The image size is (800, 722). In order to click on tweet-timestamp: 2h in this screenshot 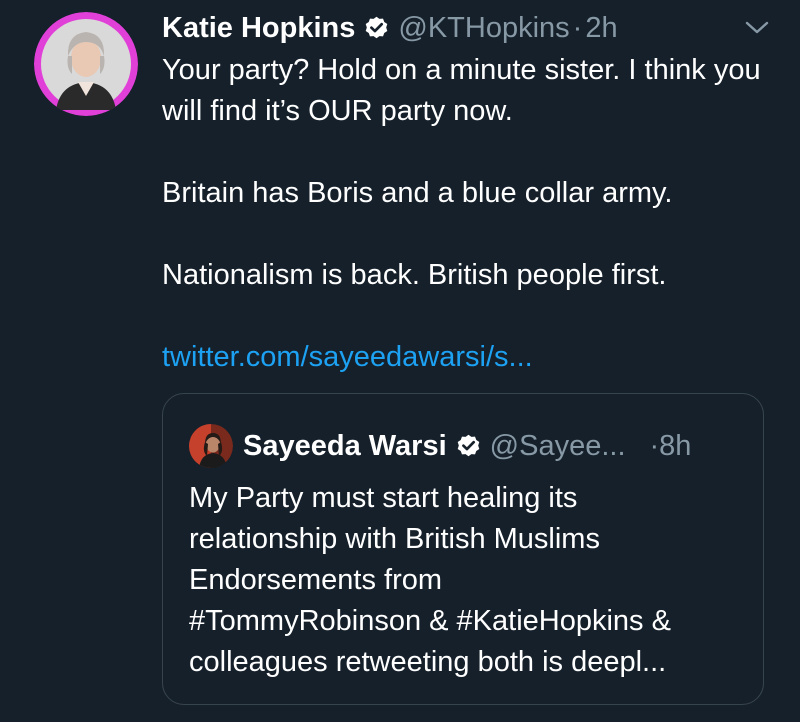, I will do `click(601, 28)`.